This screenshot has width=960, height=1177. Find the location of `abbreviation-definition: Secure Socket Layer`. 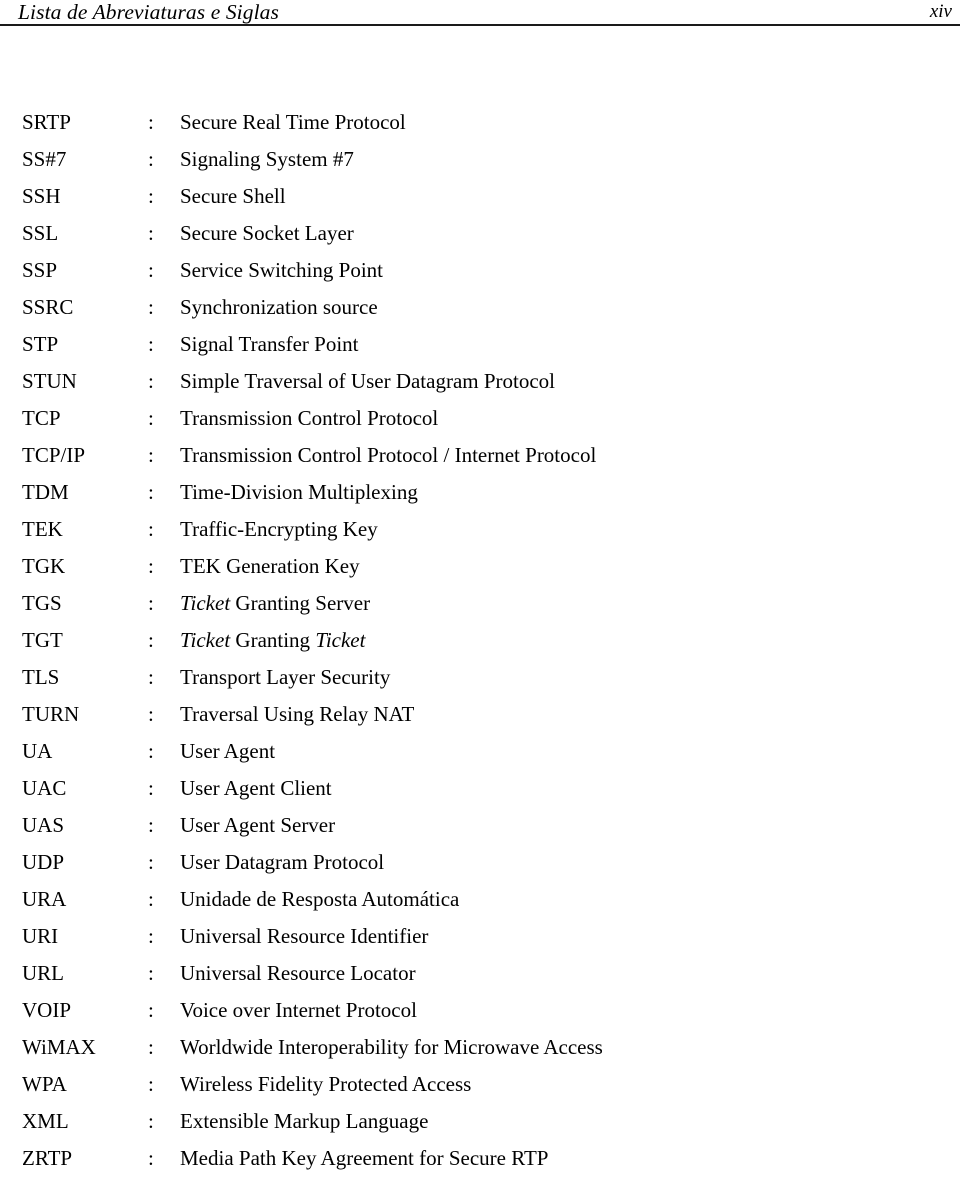

abbreviation-definition: Secure Socket Layer is located at coordinates (267, 233).